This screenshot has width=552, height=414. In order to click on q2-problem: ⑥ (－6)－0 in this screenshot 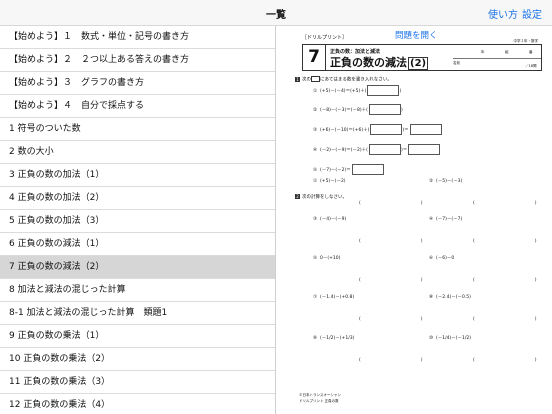, I will do `click(441, 259)`.